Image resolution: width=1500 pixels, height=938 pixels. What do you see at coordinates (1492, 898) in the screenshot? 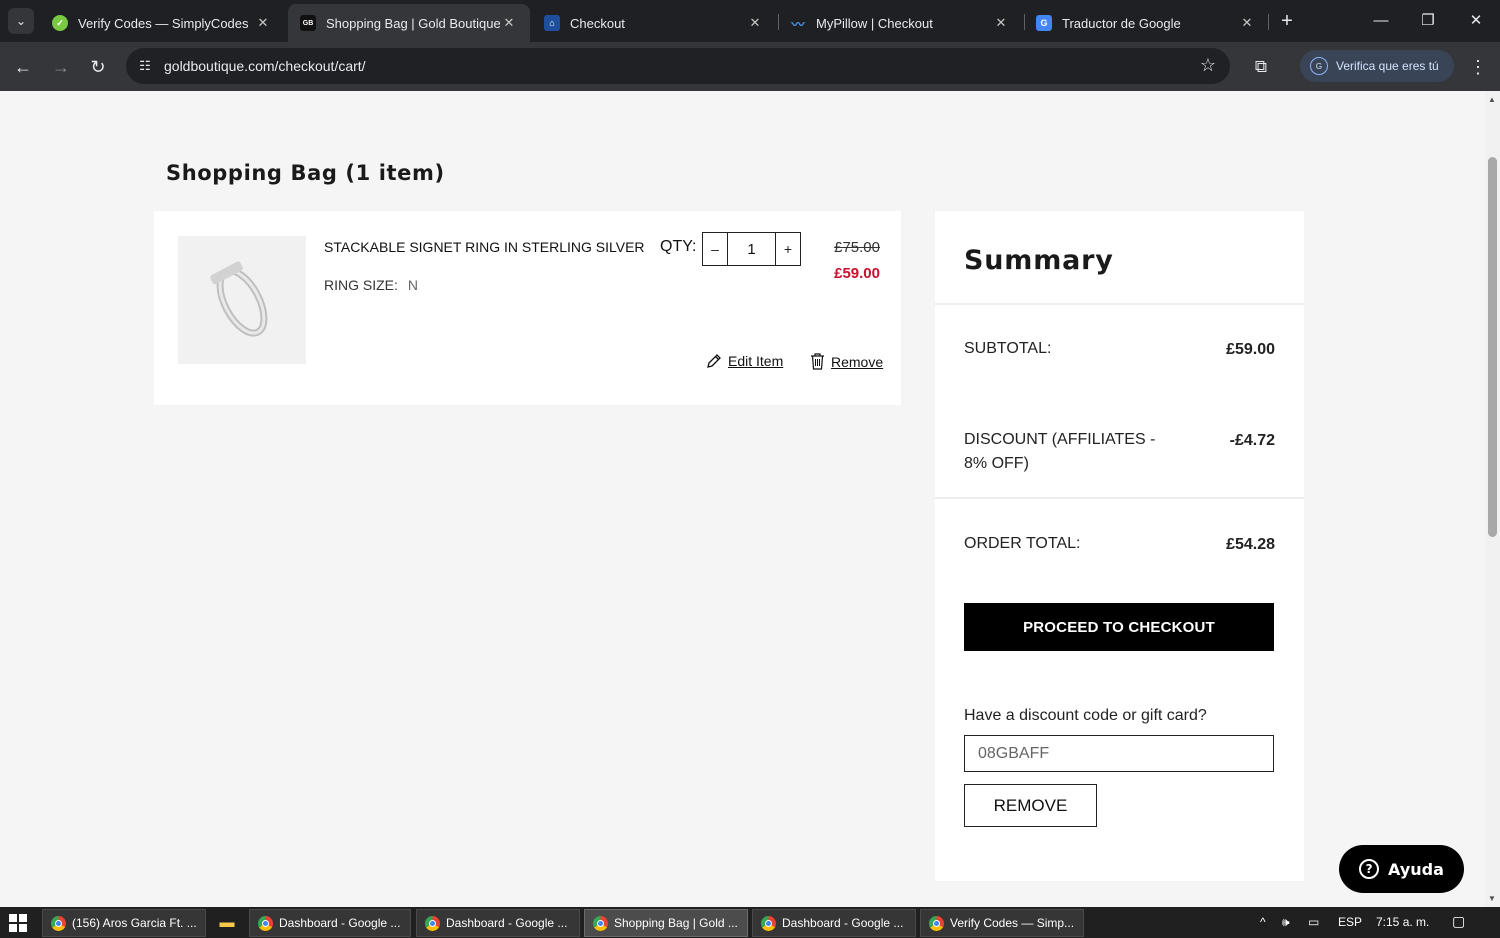
I see `scroll-down-arrow-icon: ▼` at bounding box center [1492, 898].